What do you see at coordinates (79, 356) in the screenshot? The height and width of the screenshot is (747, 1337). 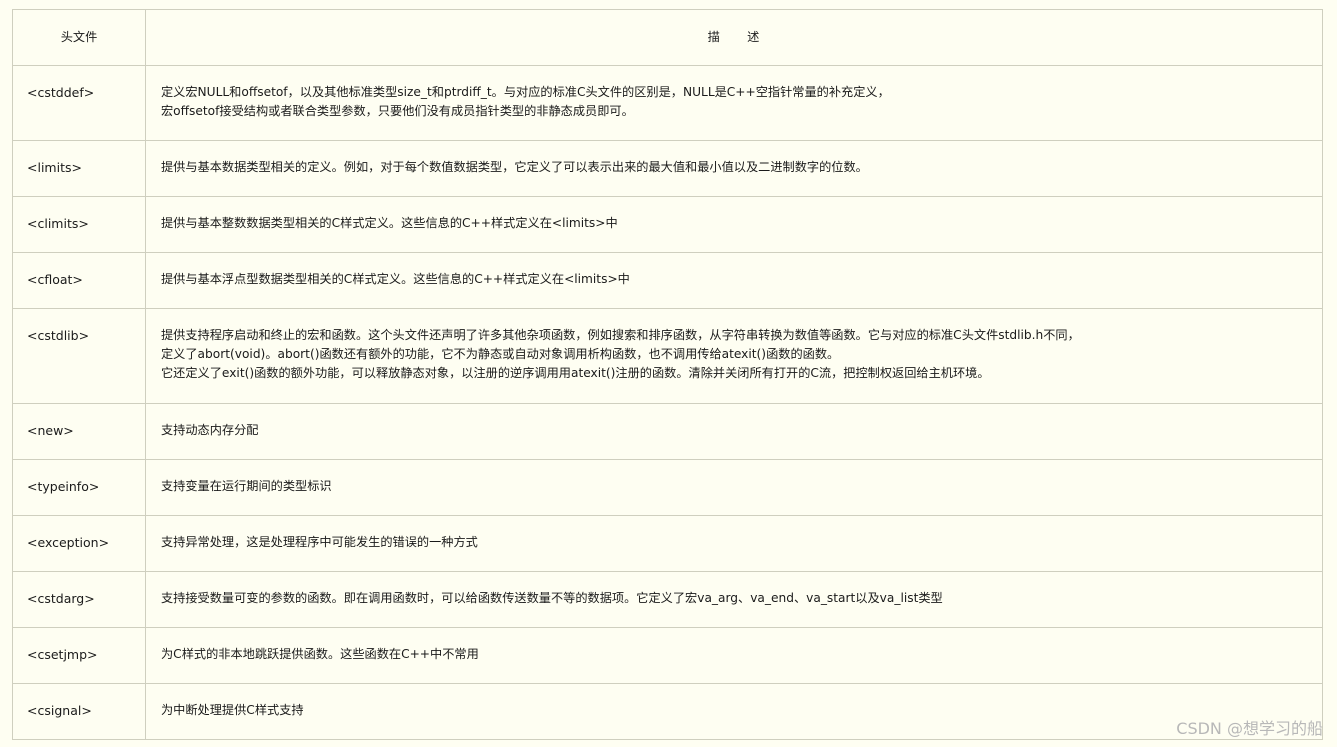 I see `header-file-name: <cstdlib>` at bounding box center [79, 356].